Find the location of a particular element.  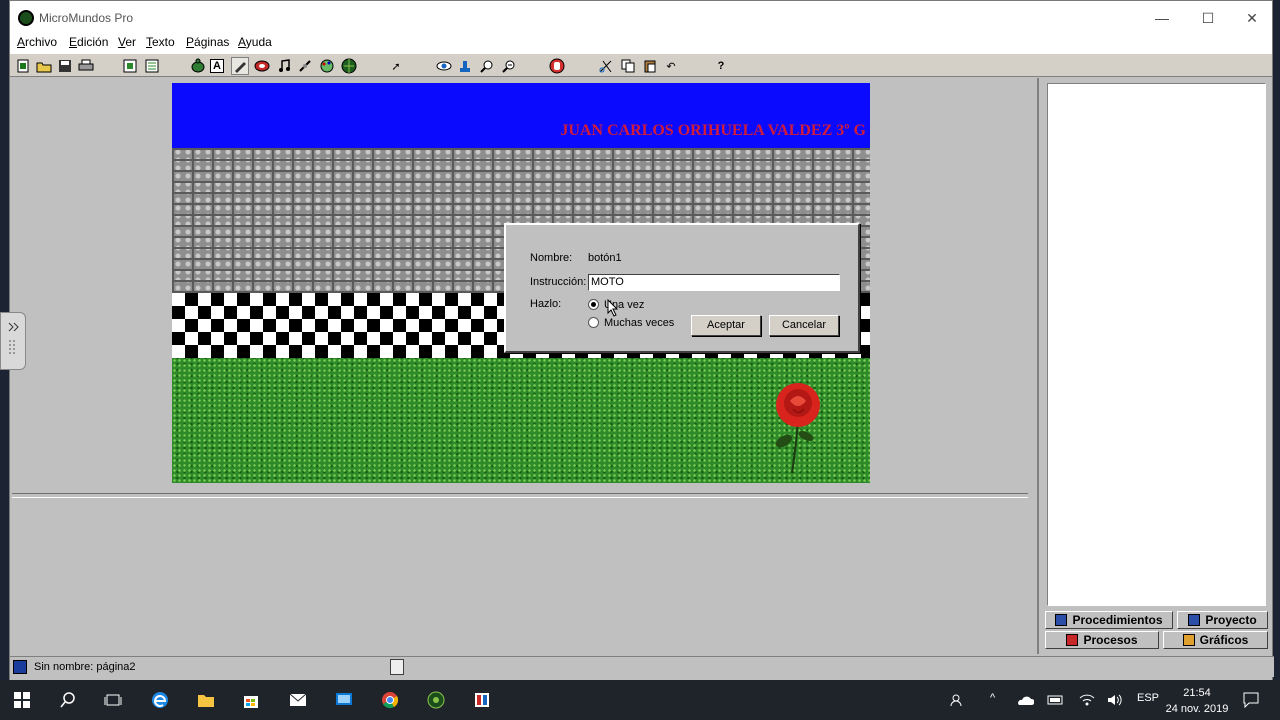

title-bar: MicroMundos Pro — ☐ ✕ is located at coordinates (641, 18).